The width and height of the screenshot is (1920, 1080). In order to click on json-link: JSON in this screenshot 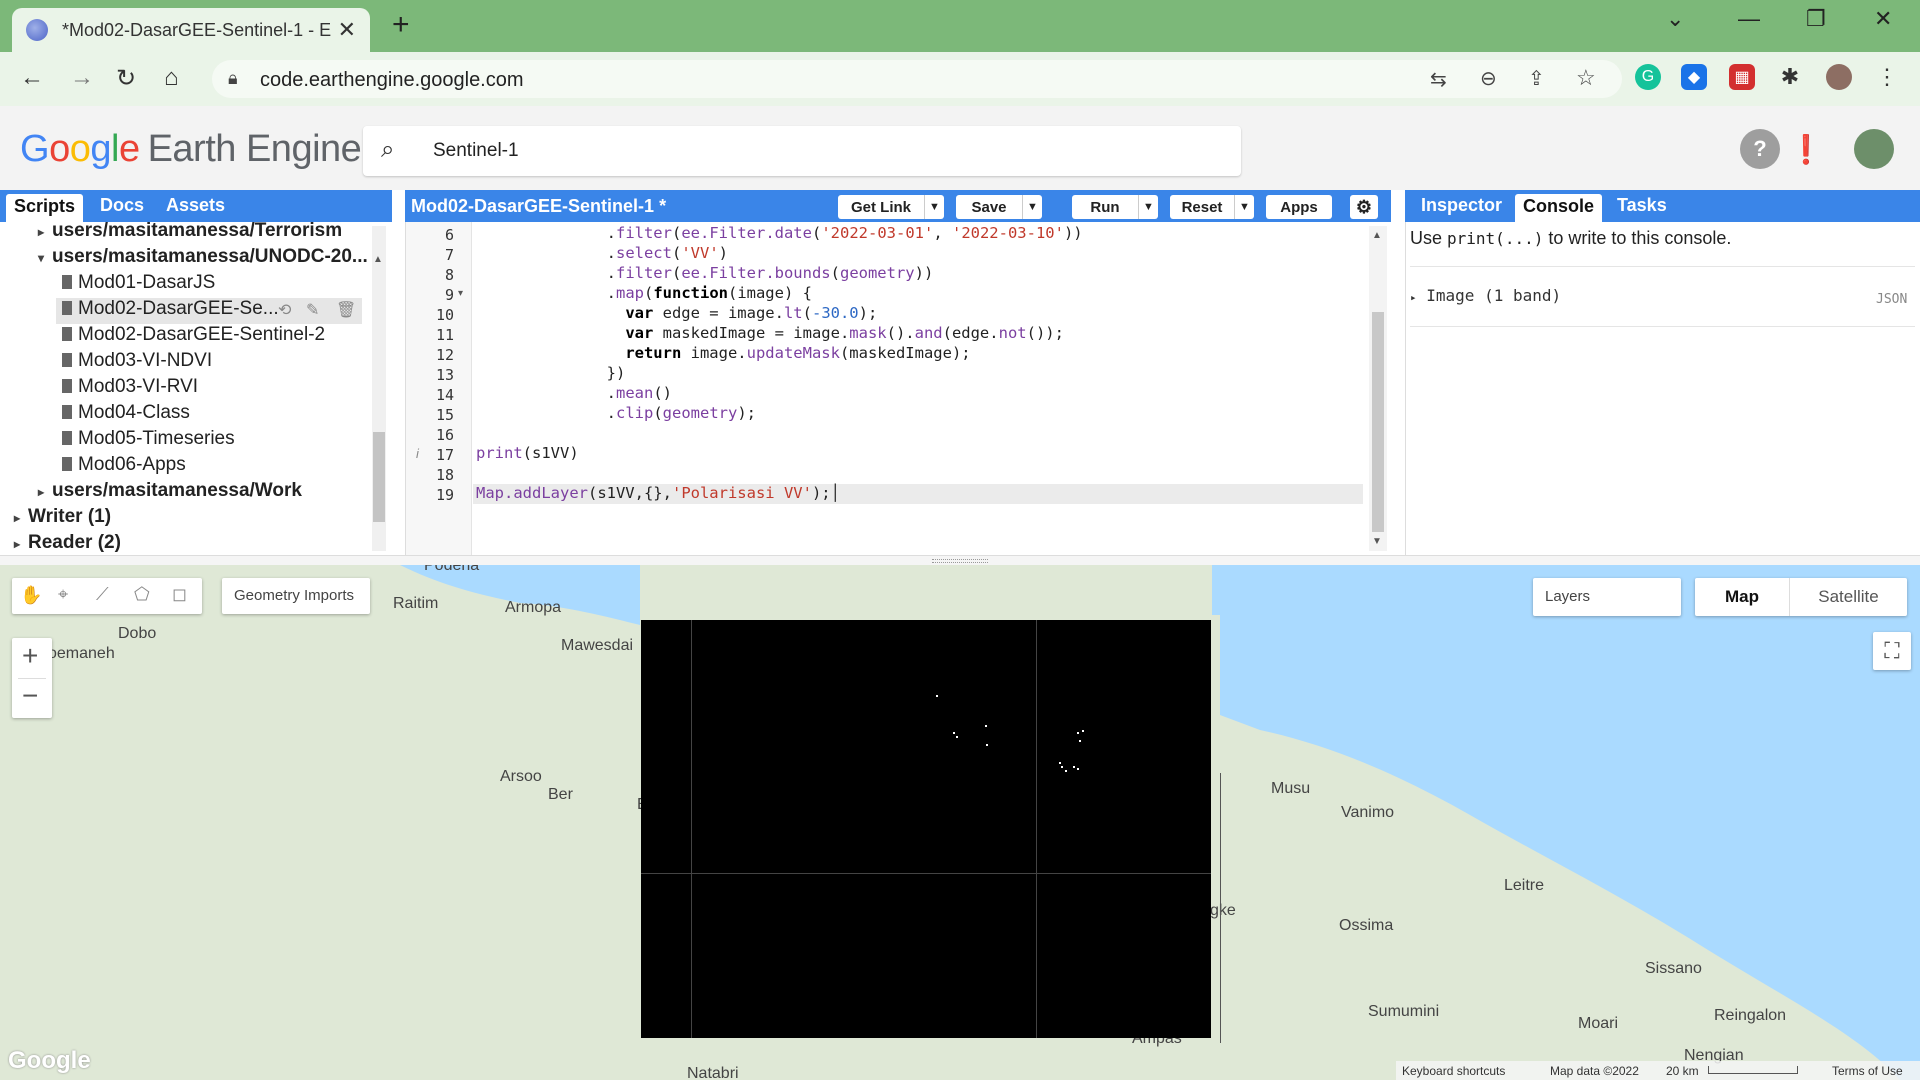, I will do `click(1891, 299)`.